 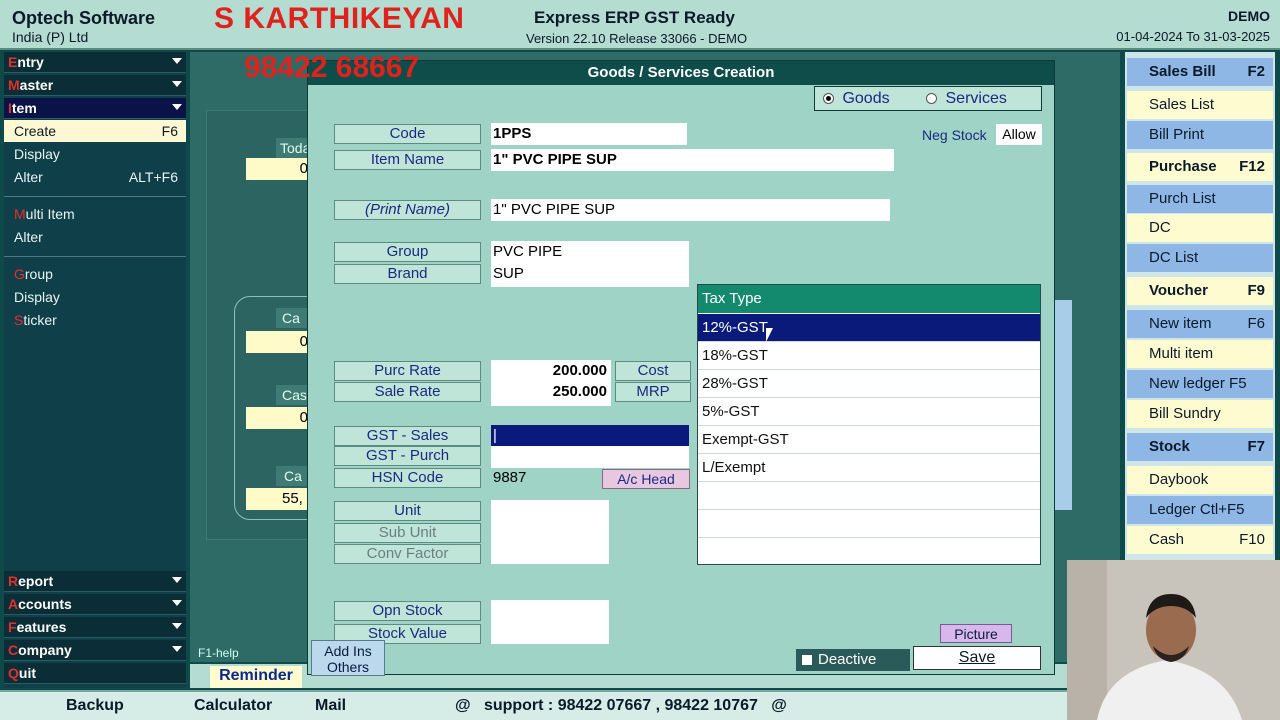 I want to click on goods-radio-label: Goods, so click(x=865, y=98).